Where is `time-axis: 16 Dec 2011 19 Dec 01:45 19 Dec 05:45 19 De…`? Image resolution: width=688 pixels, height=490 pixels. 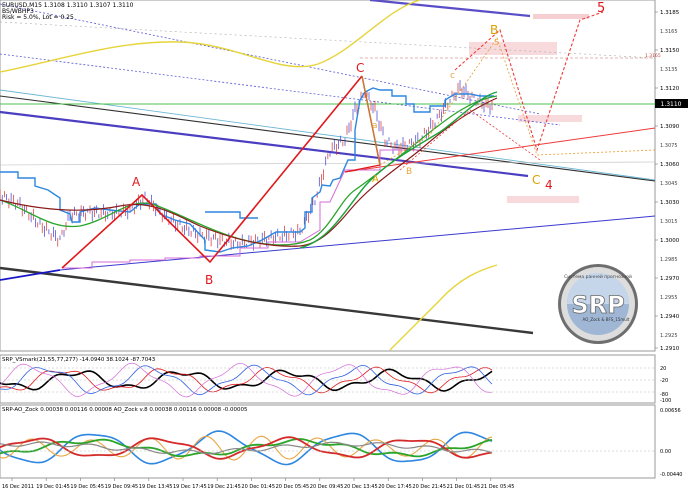 time-axis: 16 Dec 2011 19 Dec 01:45 19 Dec 05:45 19 De… is located at coordinates (258, 484).